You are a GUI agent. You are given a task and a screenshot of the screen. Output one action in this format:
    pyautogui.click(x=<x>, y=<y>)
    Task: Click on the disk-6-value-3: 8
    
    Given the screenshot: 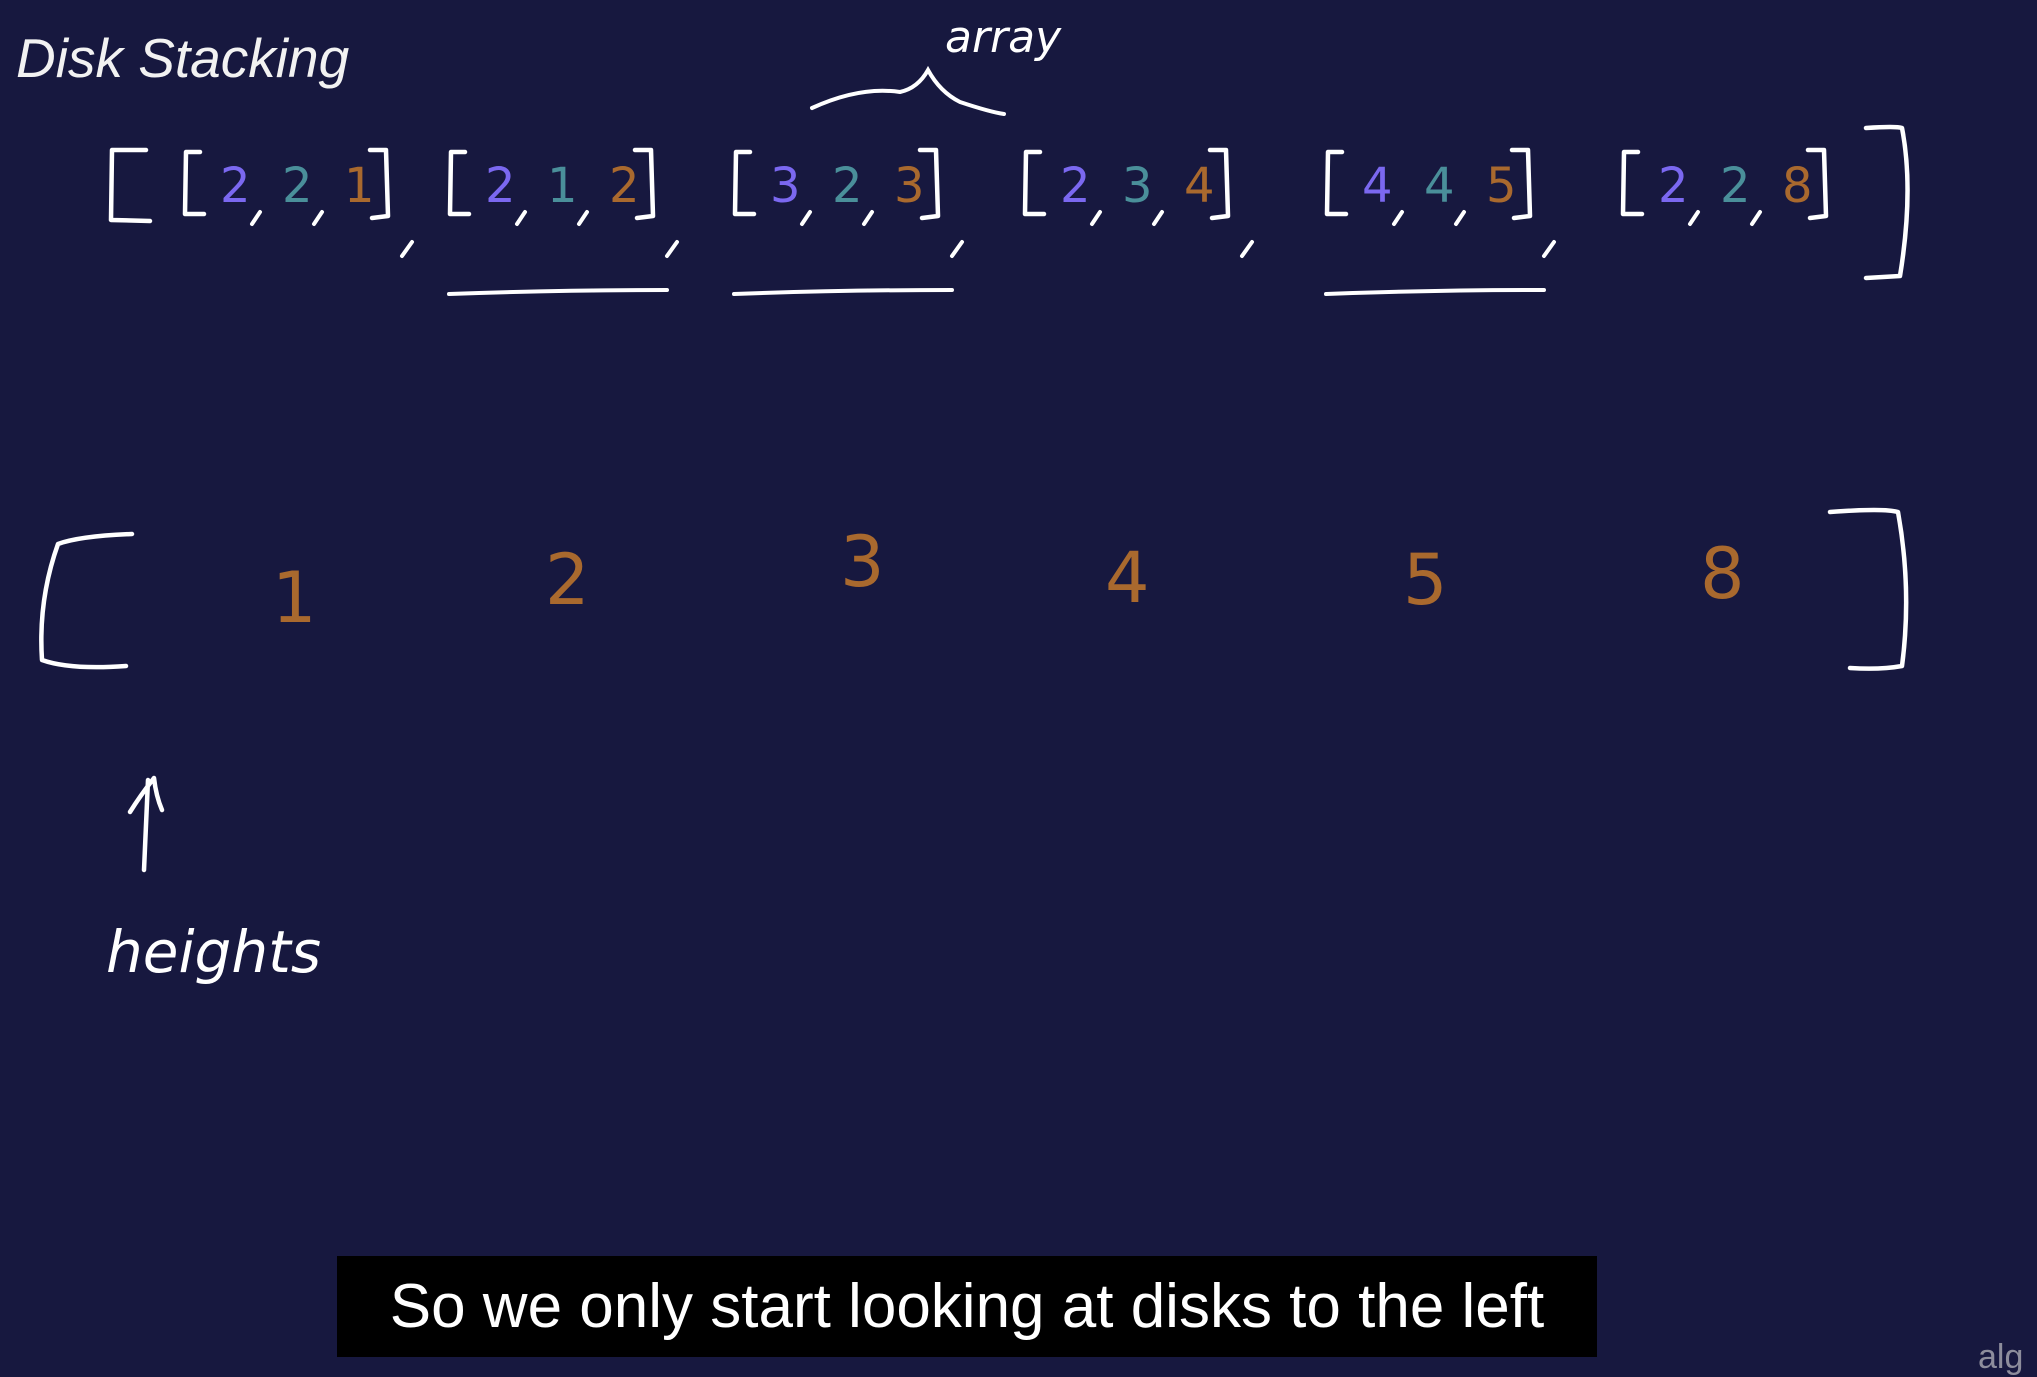 What is the action you would take?
    pyautogui.click(x=1797, y=186)
    